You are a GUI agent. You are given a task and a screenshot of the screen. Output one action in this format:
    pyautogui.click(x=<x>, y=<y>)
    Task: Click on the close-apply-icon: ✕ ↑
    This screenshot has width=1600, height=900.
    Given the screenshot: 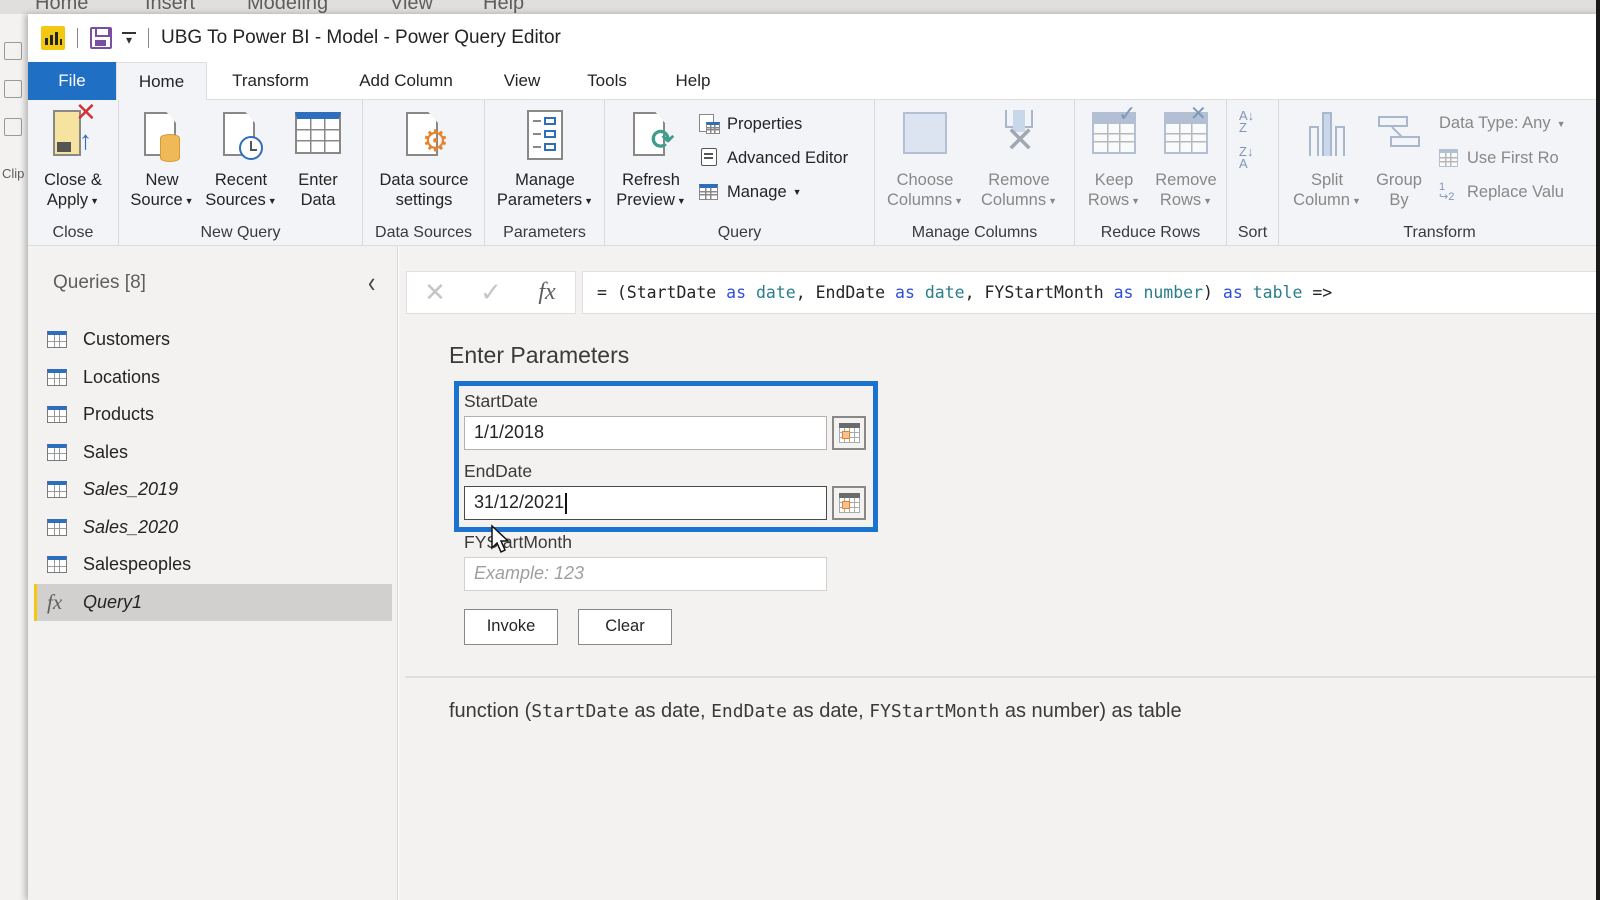 What is the action you would take?
    pyautogui.click(x=74, y=131)
    